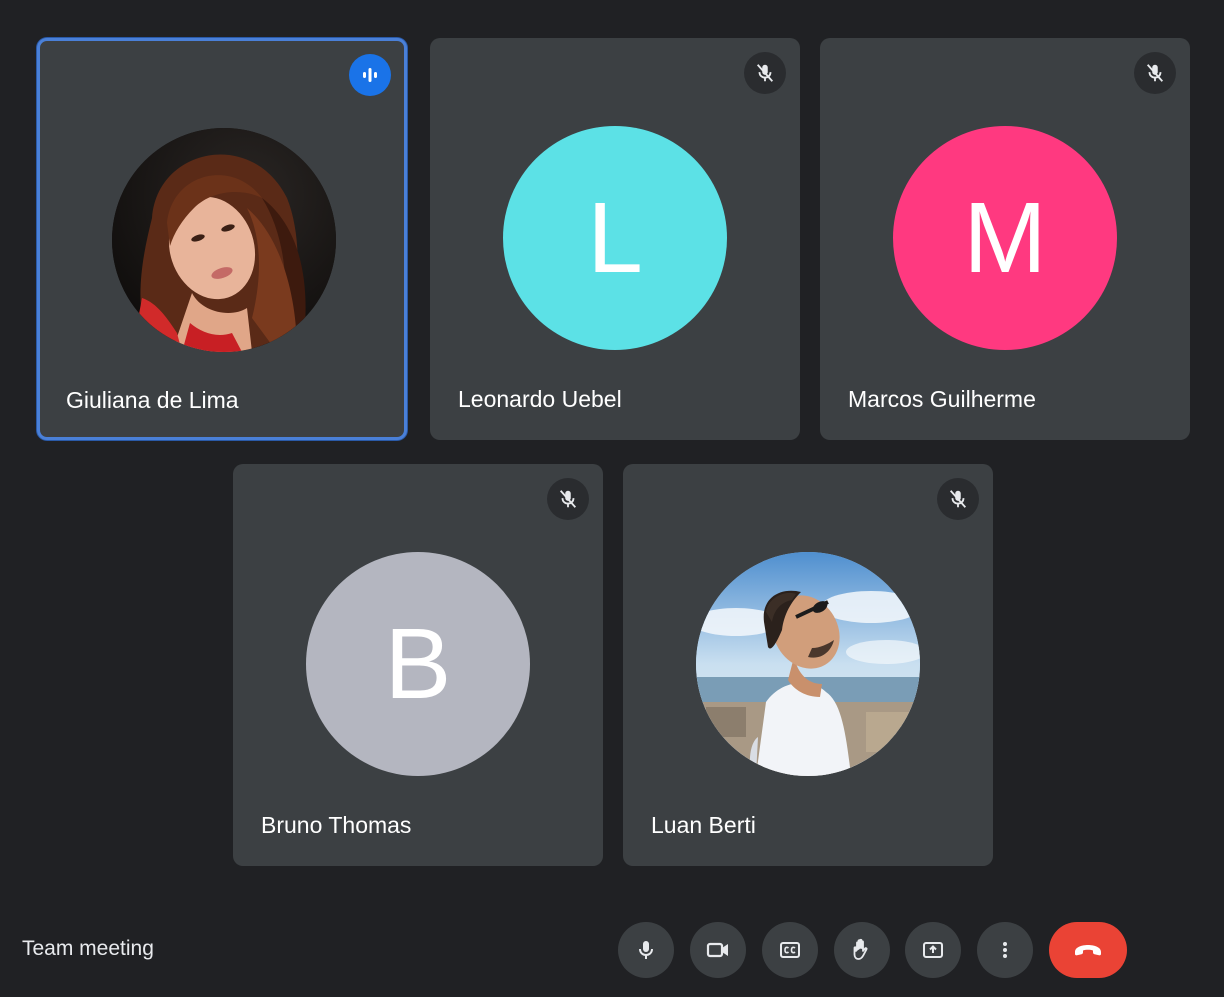 The image size is (1224, 997). Describe the element at coordinates (370, 75) in the screenshot. I see `speaking-indicator-icon` at that location.